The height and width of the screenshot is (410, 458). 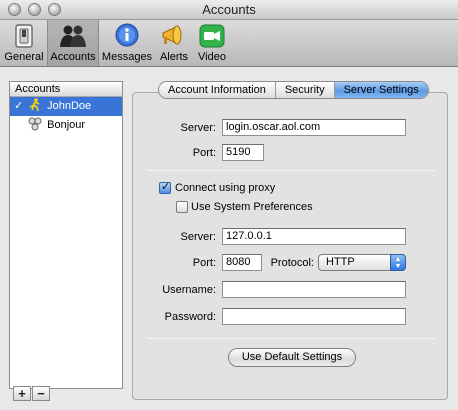 I want to click on toolbar-messages-button: Messages, so click(x=127, y=43).